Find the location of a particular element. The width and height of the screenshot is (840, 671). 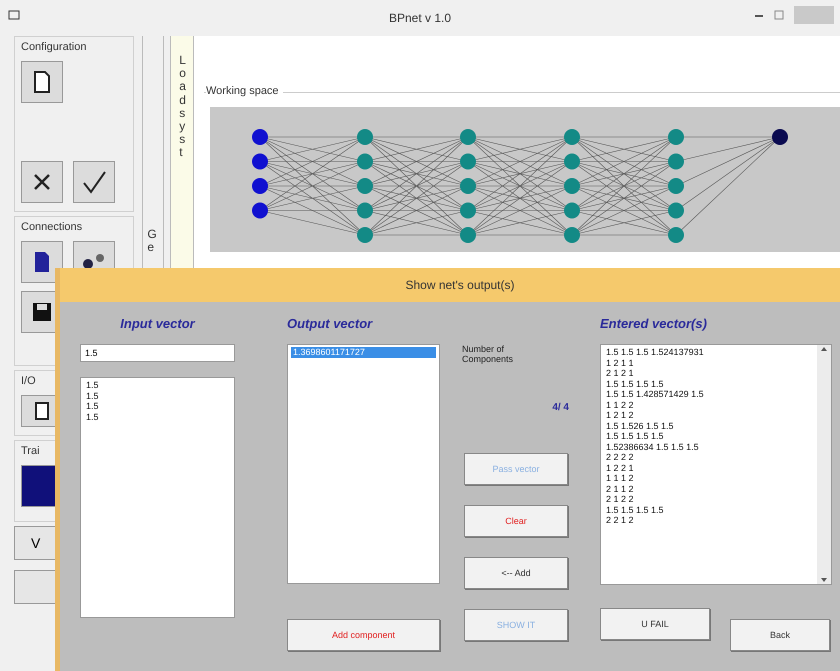

list-item: 2 2 2 2 is located at coordinates (619, 457).